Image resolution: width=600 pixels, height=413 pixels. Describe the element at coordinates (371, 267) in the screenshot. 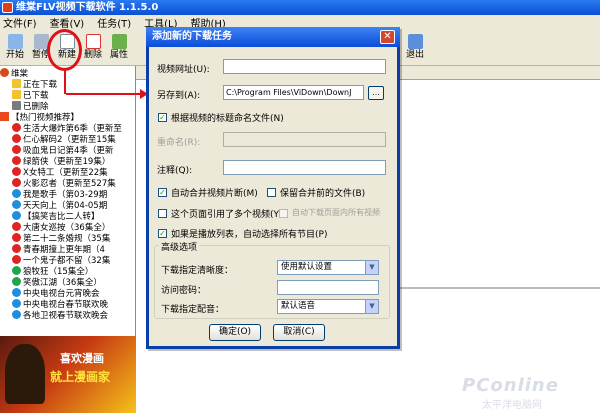

I see `chevron-down-icon: ▼` at that location.